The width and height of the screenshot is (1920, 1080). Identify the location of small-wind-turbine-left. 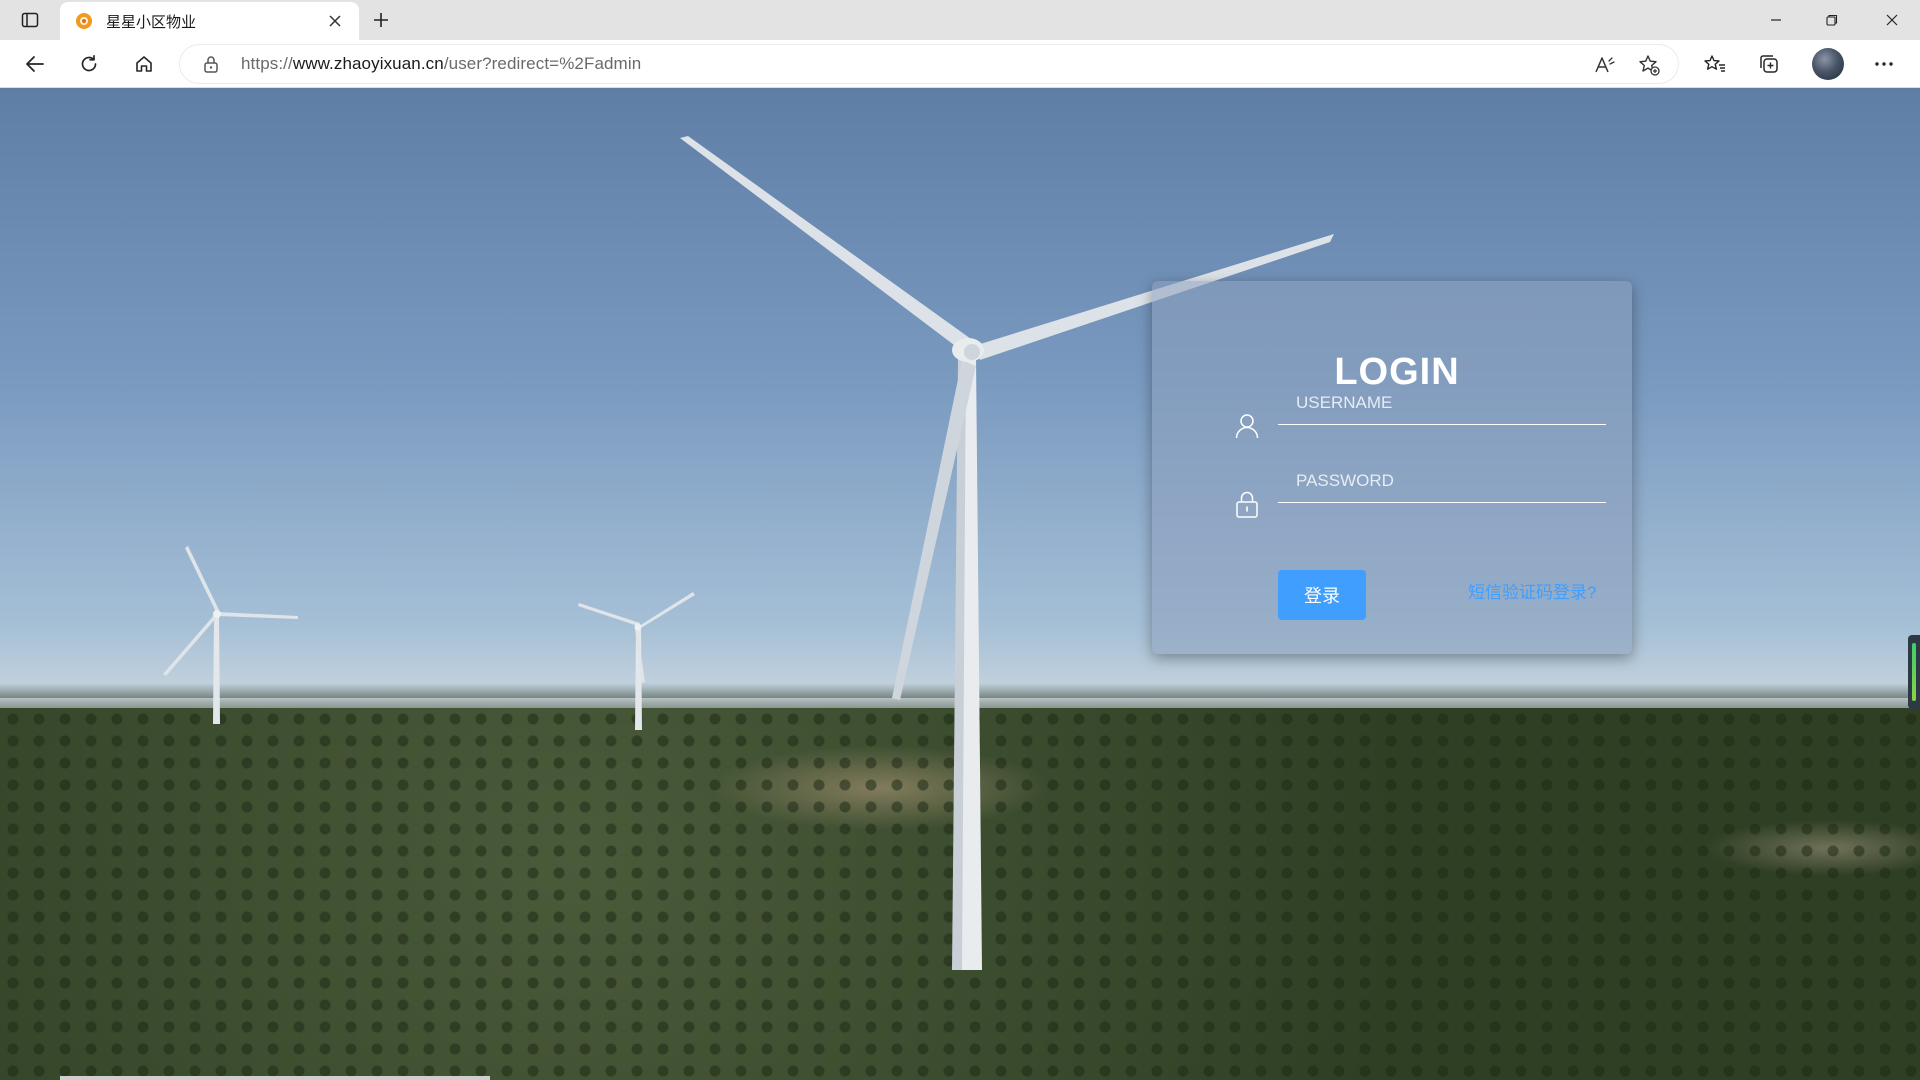
(230, 635).